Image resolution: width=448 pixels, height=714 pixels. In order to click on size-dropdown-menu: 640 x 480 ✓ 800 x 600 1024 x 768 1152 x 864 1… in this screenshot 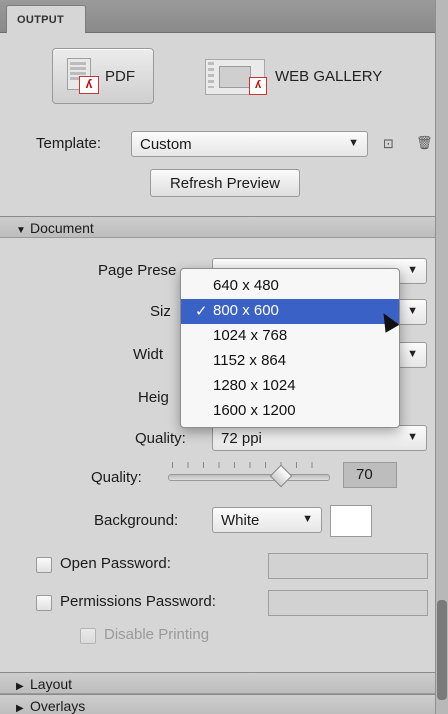, I will do `click(290, 348)`.